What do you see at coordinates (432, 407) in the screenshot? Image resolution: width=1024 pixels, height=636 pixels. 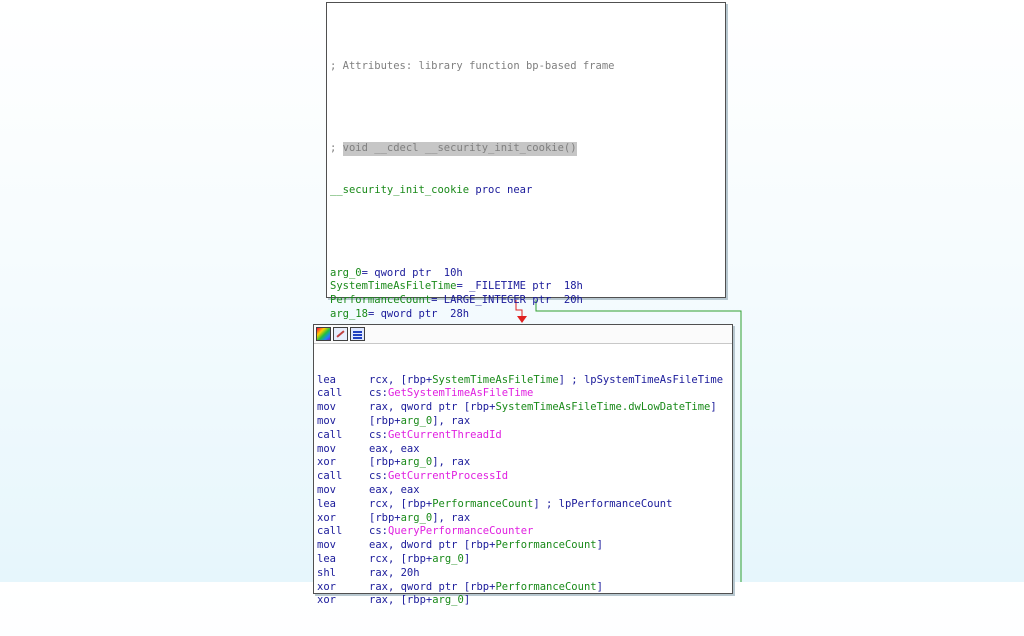 I see `operand-text: rax, qword ptr [rbp+` at bounding box center [432, 407].